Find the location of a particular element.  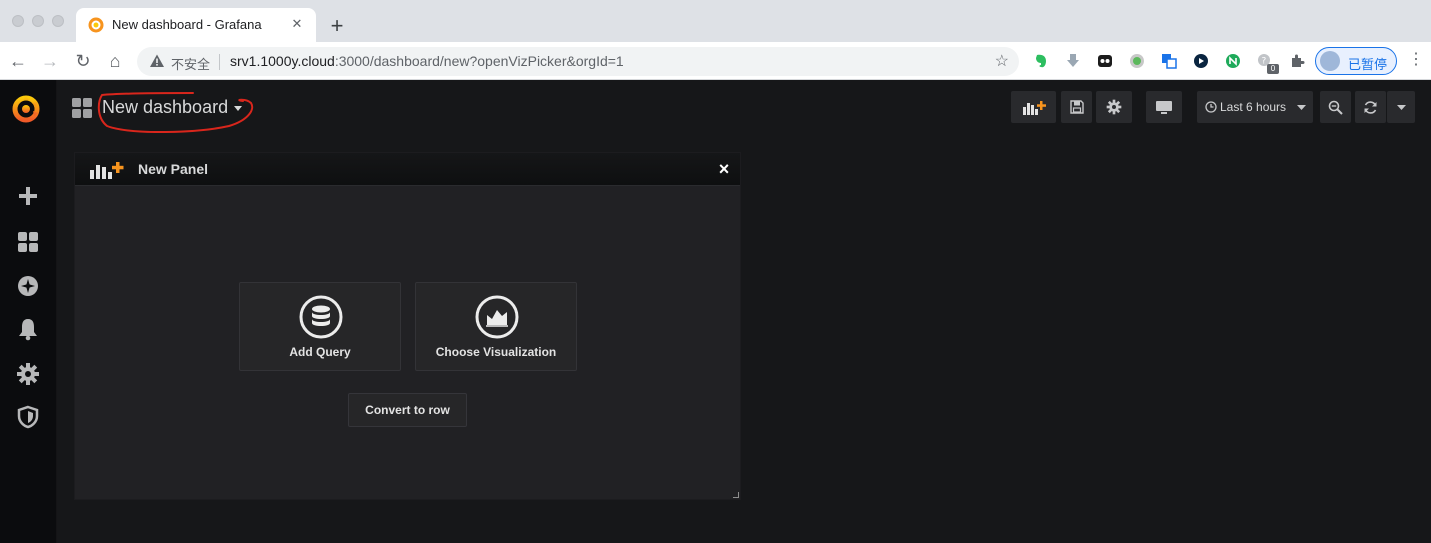

window-close-button is located at coordinates (18, 21).